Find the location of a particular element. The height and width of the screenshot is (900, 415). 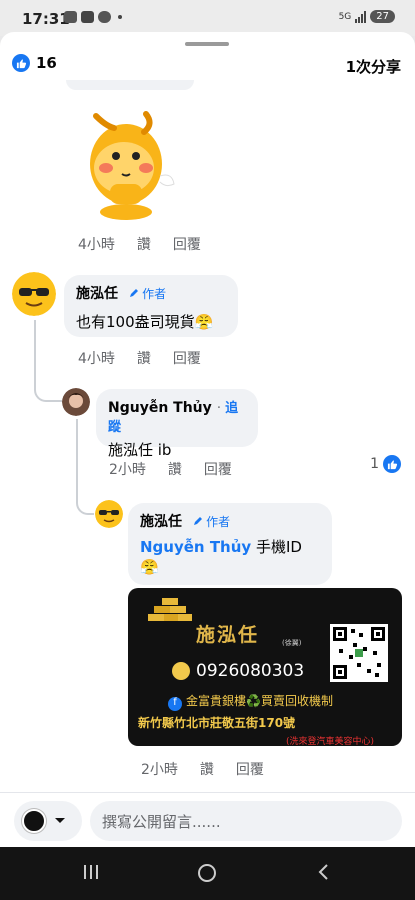

system-nav-bar is located at coordinates (207, 873).